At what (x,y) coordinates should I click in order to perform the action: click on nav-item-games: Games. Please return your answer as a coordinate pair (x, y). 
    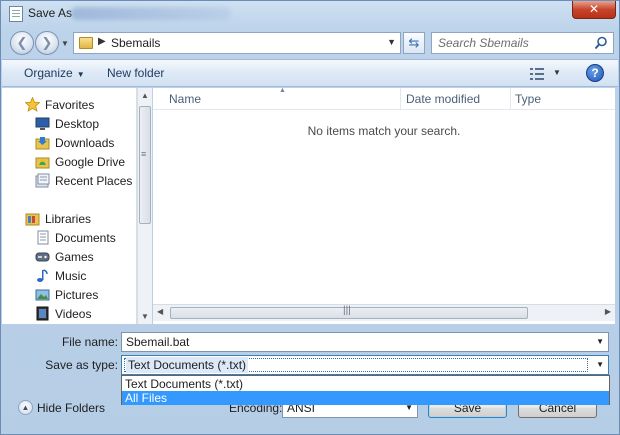
    Looking at the image, I should click on (69, 256).